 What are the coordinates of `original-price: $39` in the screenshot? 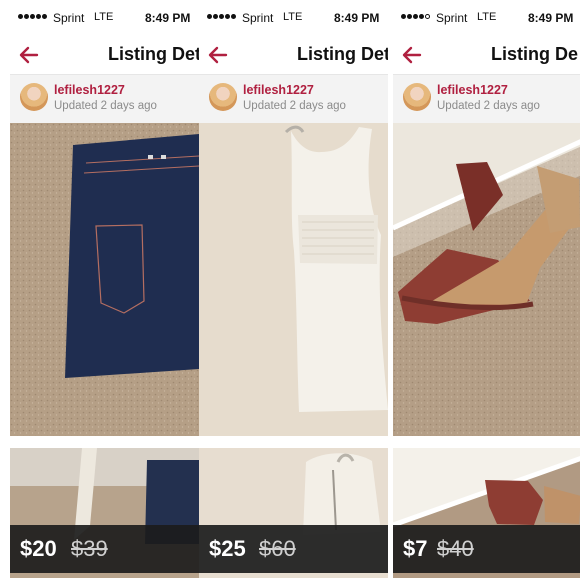 It's located at (89, 548).